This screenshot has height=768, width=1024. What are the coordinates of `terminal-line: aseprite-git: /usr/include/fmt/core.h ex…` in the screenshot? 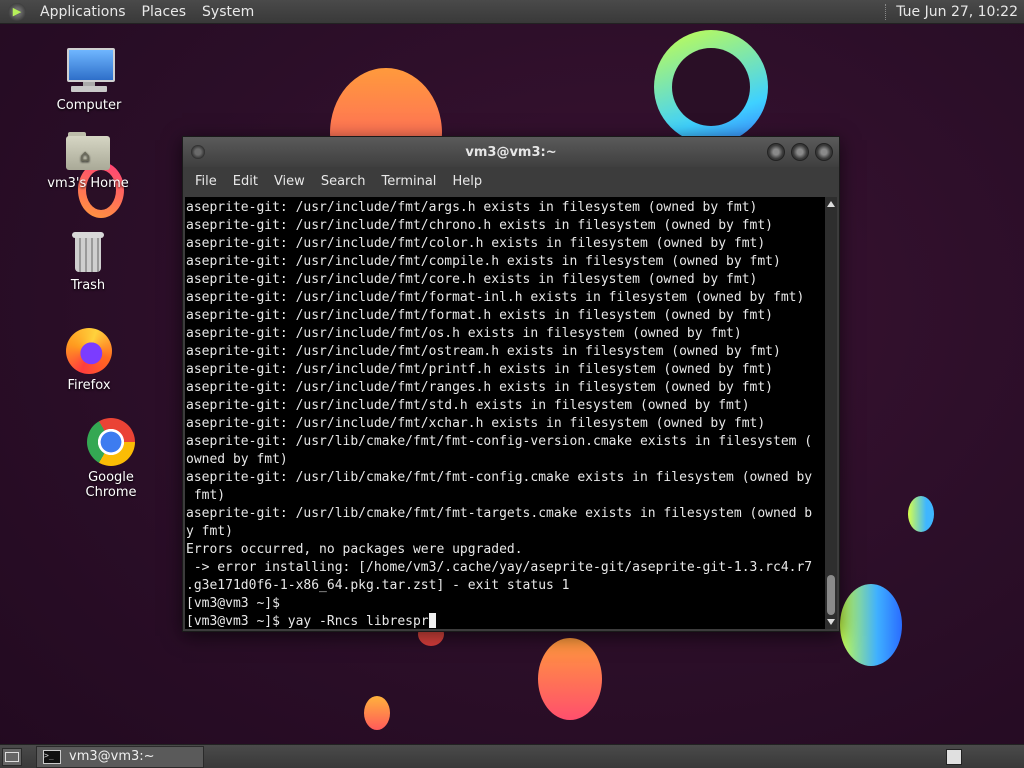 It's located at (472, 279).